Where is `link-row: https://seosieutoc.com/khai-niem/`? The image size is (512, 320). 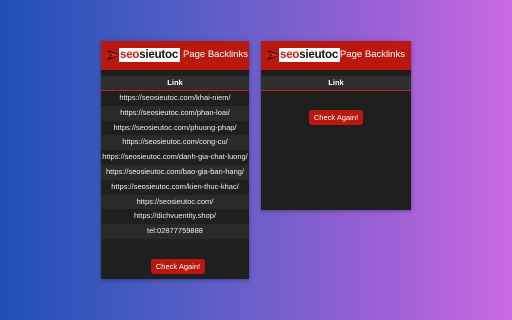
link-row: https://seosieutoc.com/khai-niem/ is located at coordinates (175, 98).